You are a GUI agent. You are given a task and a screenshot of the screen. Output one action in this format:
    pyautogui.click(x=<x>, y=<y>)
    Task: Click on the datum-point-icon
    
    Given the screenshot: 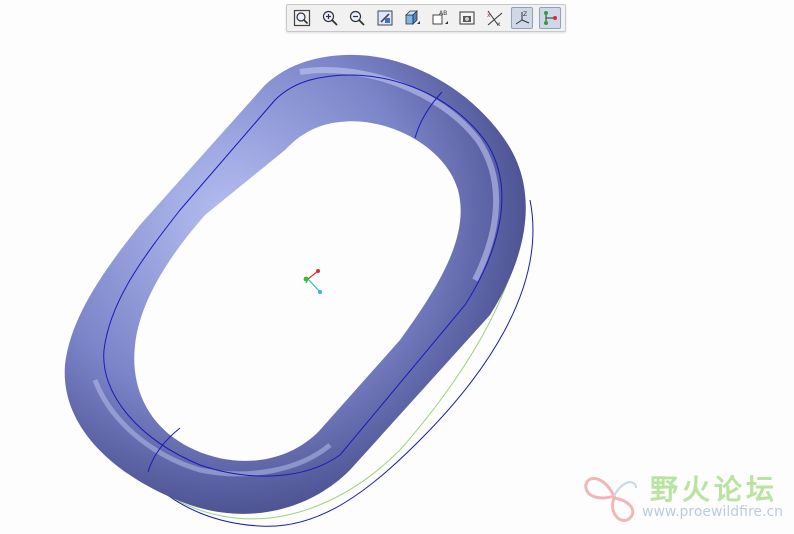 What is the action you would take?
    pyautogui.click(x=550, y=18)
    